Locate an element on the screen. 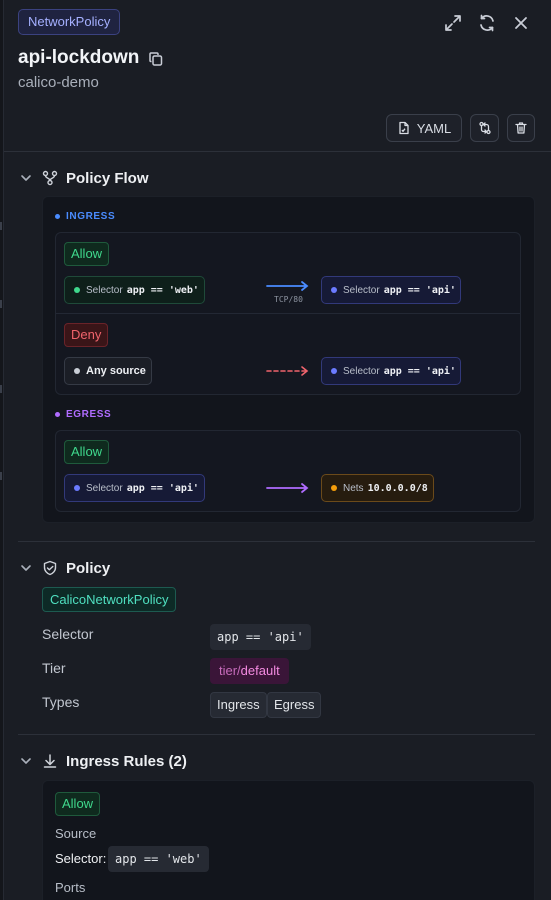 Image resolution: width=551 pixels, height=900 pixels. copy-icon is located at coordinates (156, 59).